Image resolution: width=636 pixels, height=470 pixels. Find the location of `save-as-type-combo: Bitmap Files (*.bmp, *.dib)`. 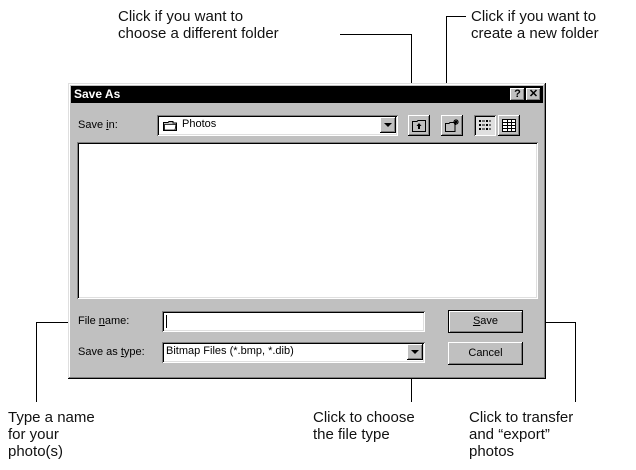

save-as-type-combo: Bitmap Files (*.bmp, *.dib) is located at coordinates (293, 352).